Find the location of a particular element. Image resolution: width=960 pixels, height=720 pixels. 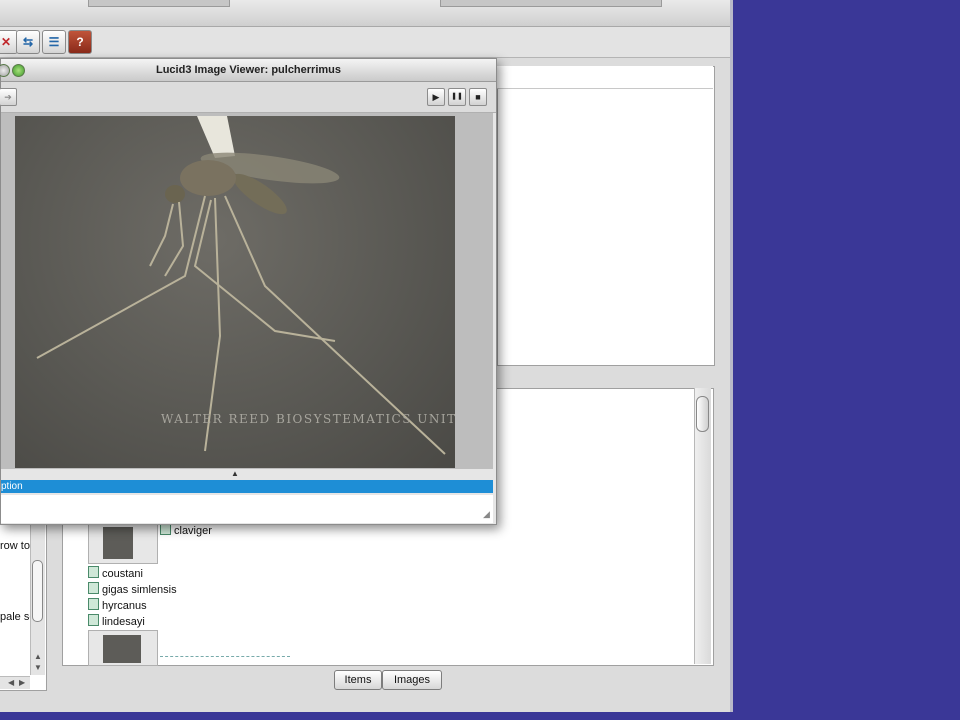

list-item-partial is located at coordinates (225, 658).